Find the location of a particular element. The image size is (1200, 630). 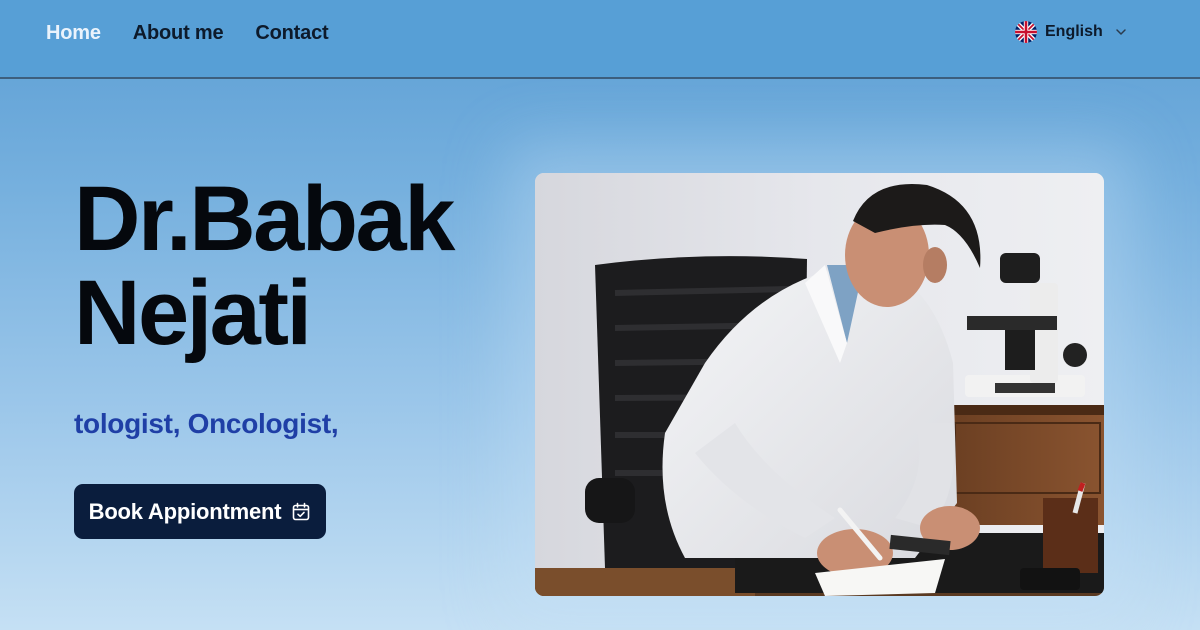

nav-link-about-me: About me is located at coordinates (178, 33).